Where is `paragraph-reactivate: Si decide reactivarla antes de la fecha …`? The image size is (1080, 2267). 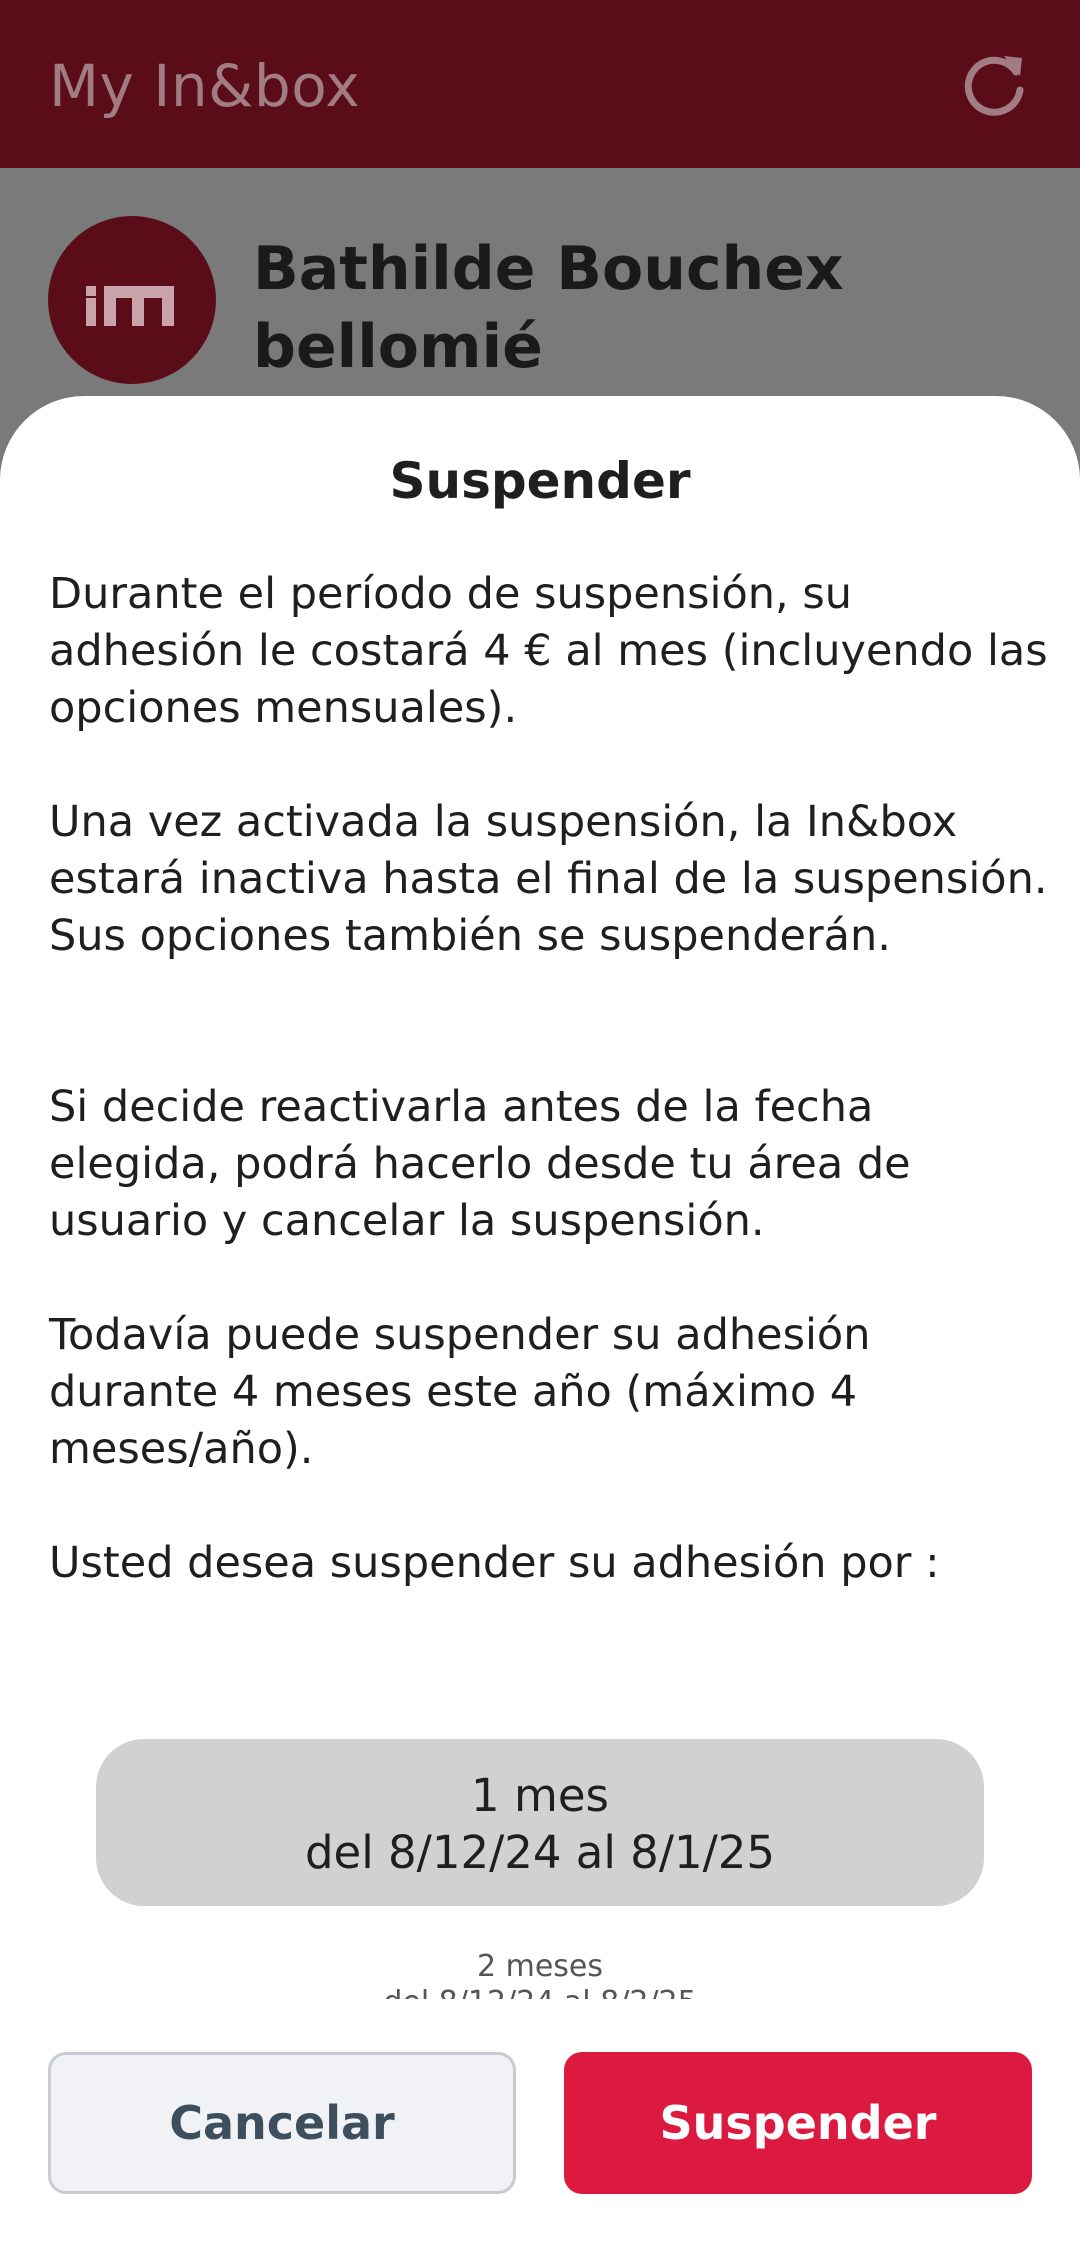
paragraph-reactivate: Si decide reactivarla antes de la fecha … is located at coordinates (480, 1164).